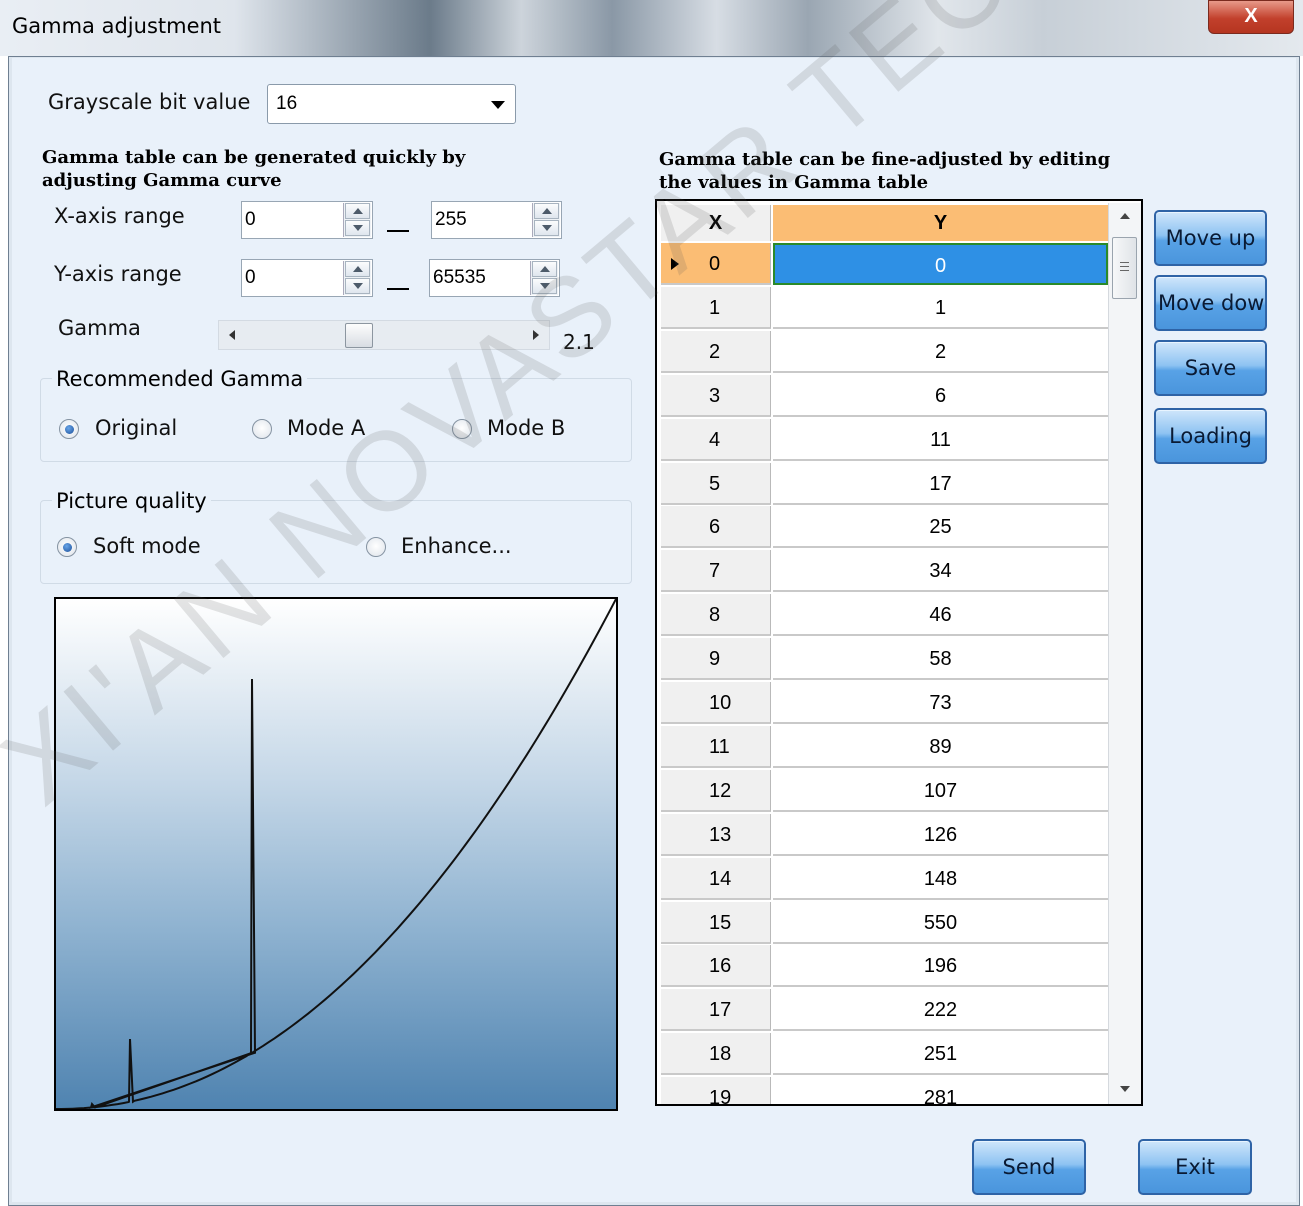 The height and width of the screenshot is (1206, 1303). I want to click on cell-y: 73, so click(940, 703).